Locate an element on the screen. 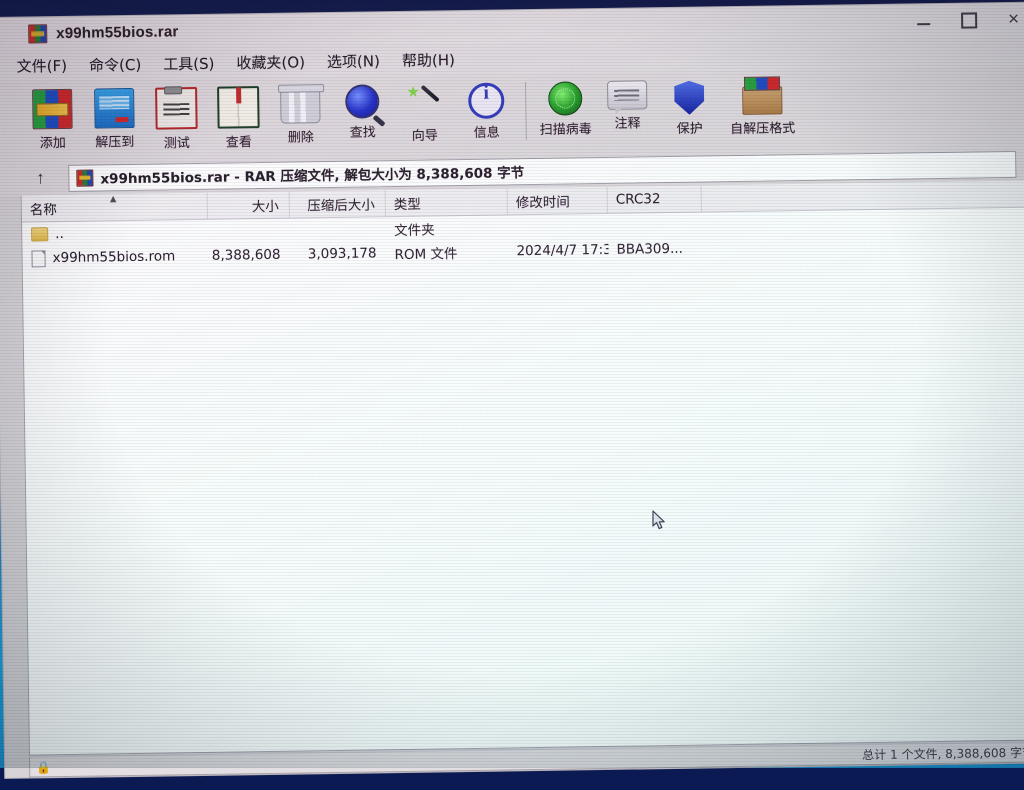  wizard-wand-icon is located at coordinates (424, 102).